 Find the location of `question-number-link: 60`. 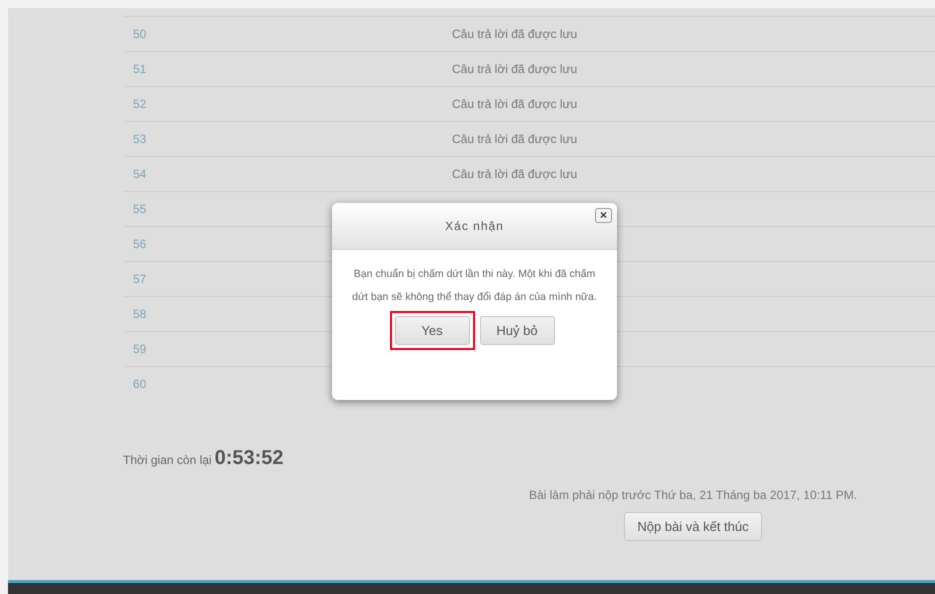

question-number-link: 60 is located at coordinates (139, 384).